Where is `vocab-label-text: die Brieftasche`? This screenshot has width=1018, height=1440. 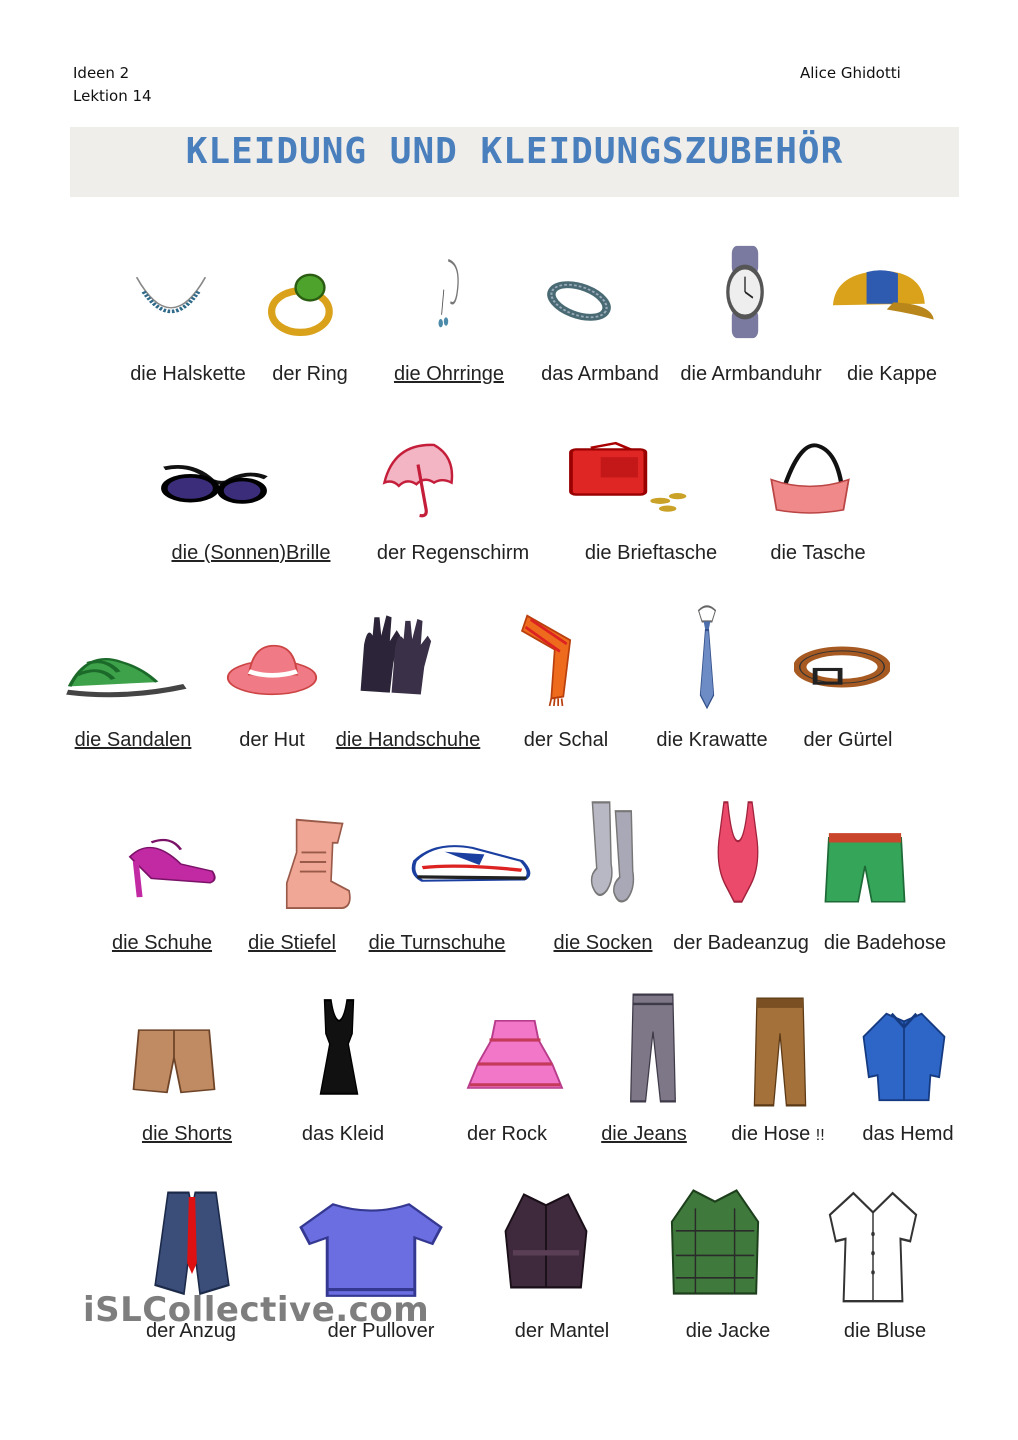 vocab-label-text: die Brieftasche is located at coordinates (651, 553).